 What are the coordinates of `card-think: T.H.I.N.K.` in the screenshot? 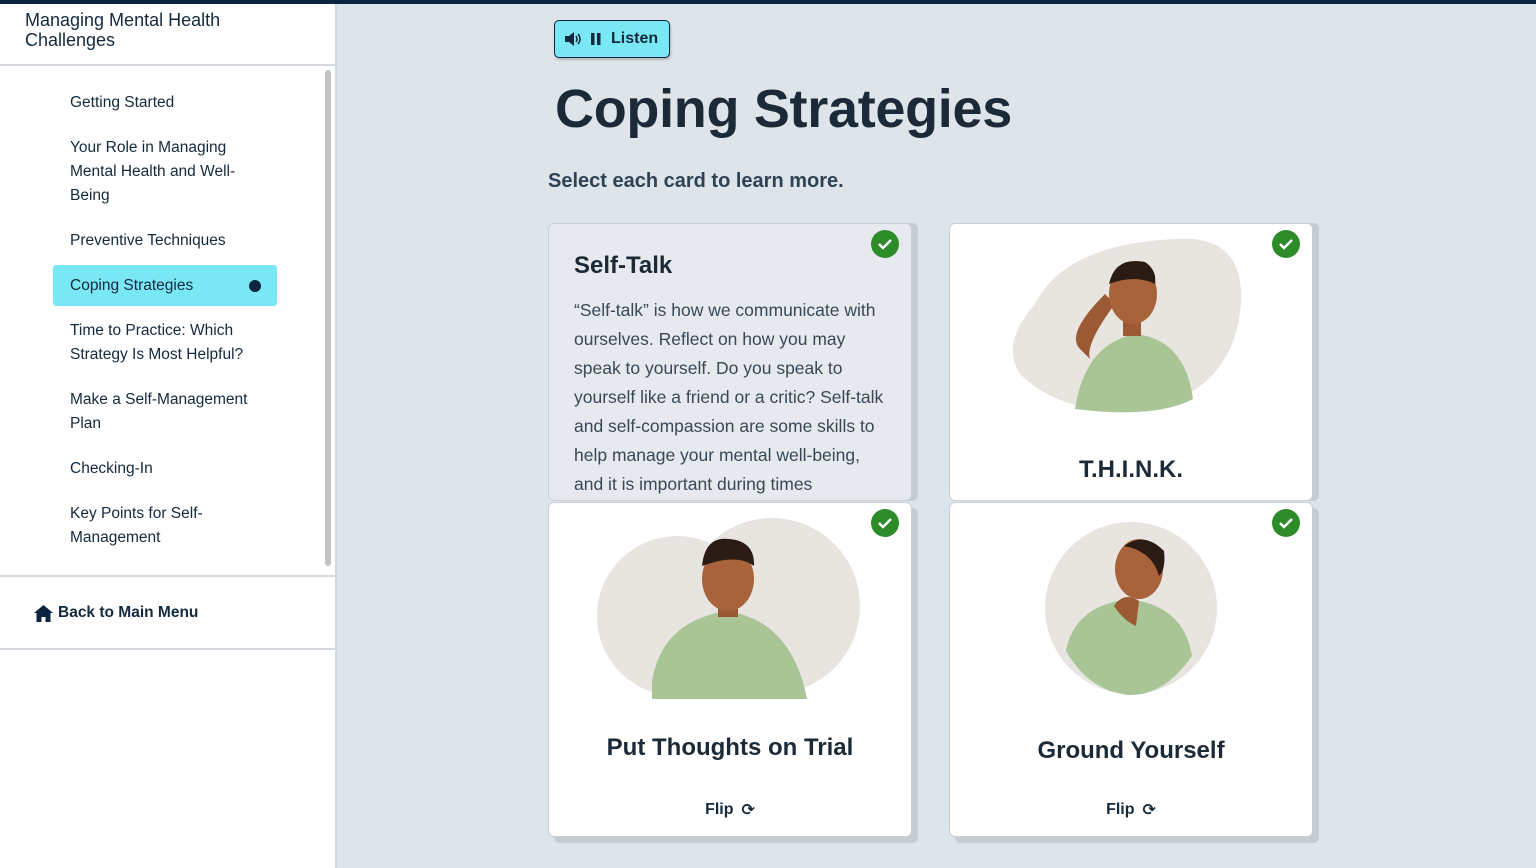 It's located at (1131, 362).